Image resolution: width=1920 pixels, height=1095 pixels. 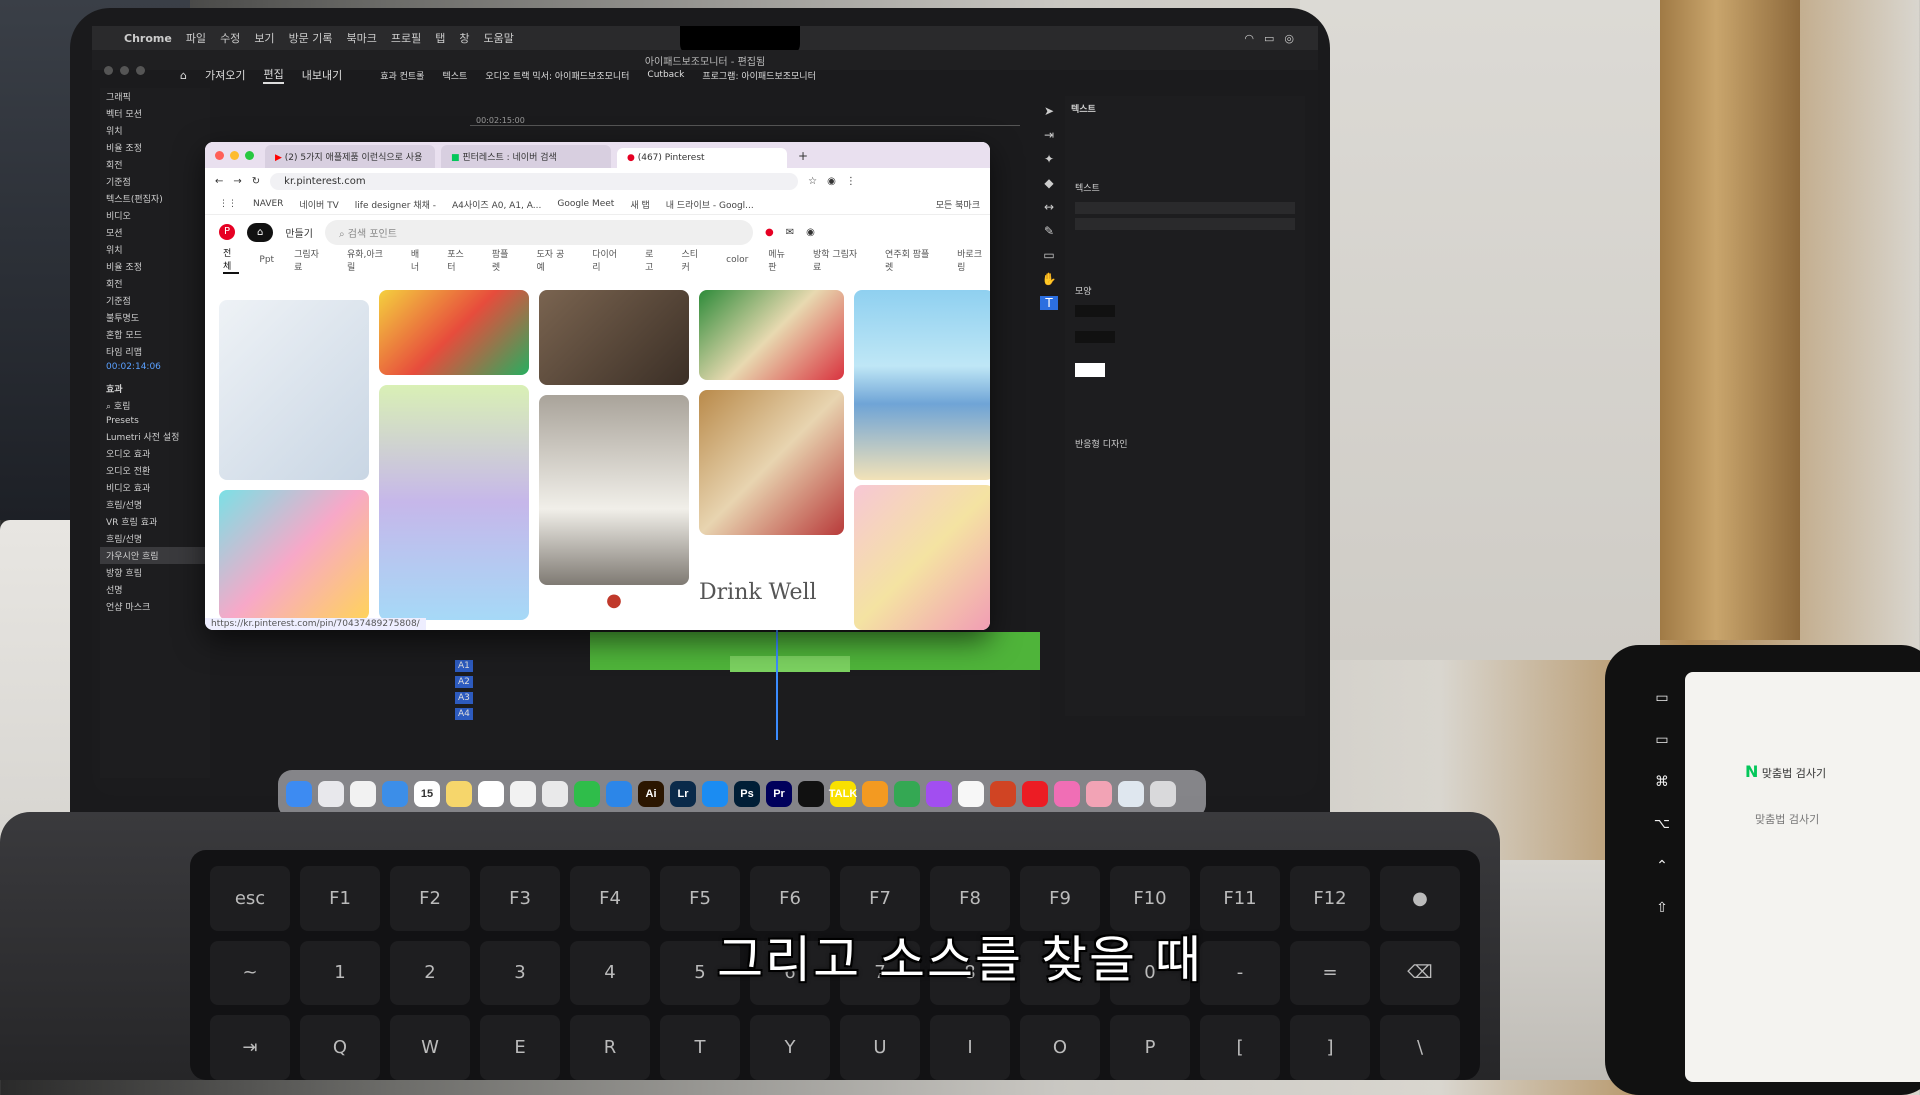 I want to click on tab-youtube: ▶ (2) 5가지 애플제품 이런식으로 사용, so click(x=350, y=156).